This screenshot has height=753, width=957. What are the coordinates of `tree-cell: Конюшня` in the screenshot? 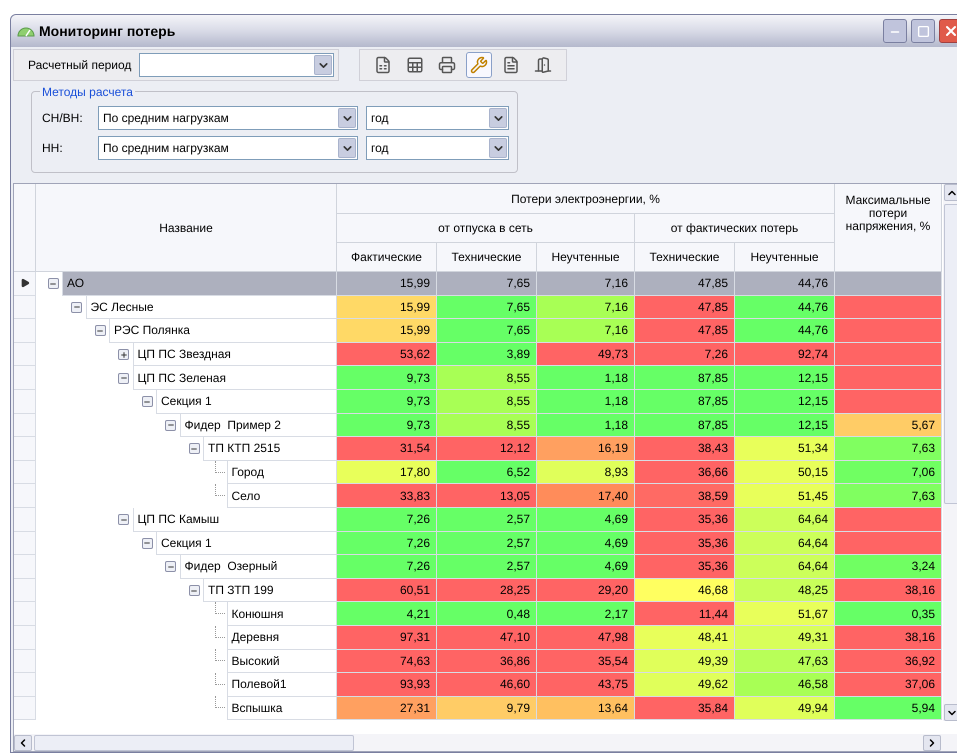 It's located at (281, 614).